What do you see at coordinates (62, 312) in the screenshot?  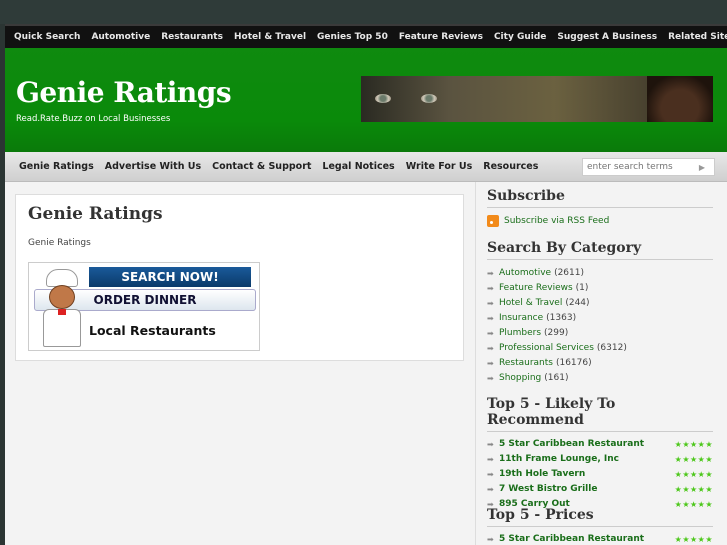 I see `chef-neckerchief` at bounding box center [62, 312].